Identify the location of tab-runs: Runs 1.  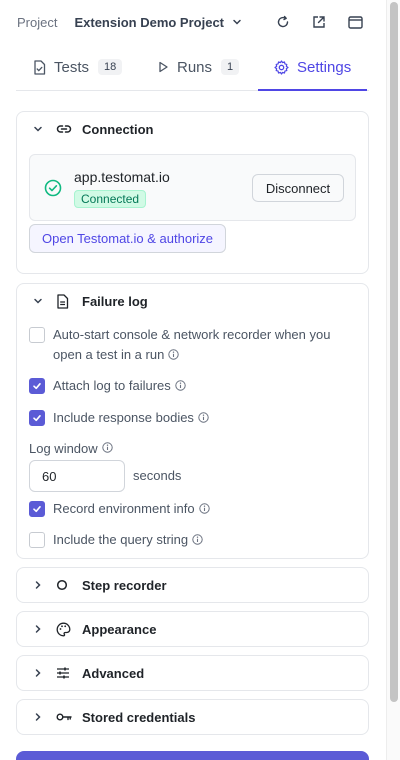
(199, 67).